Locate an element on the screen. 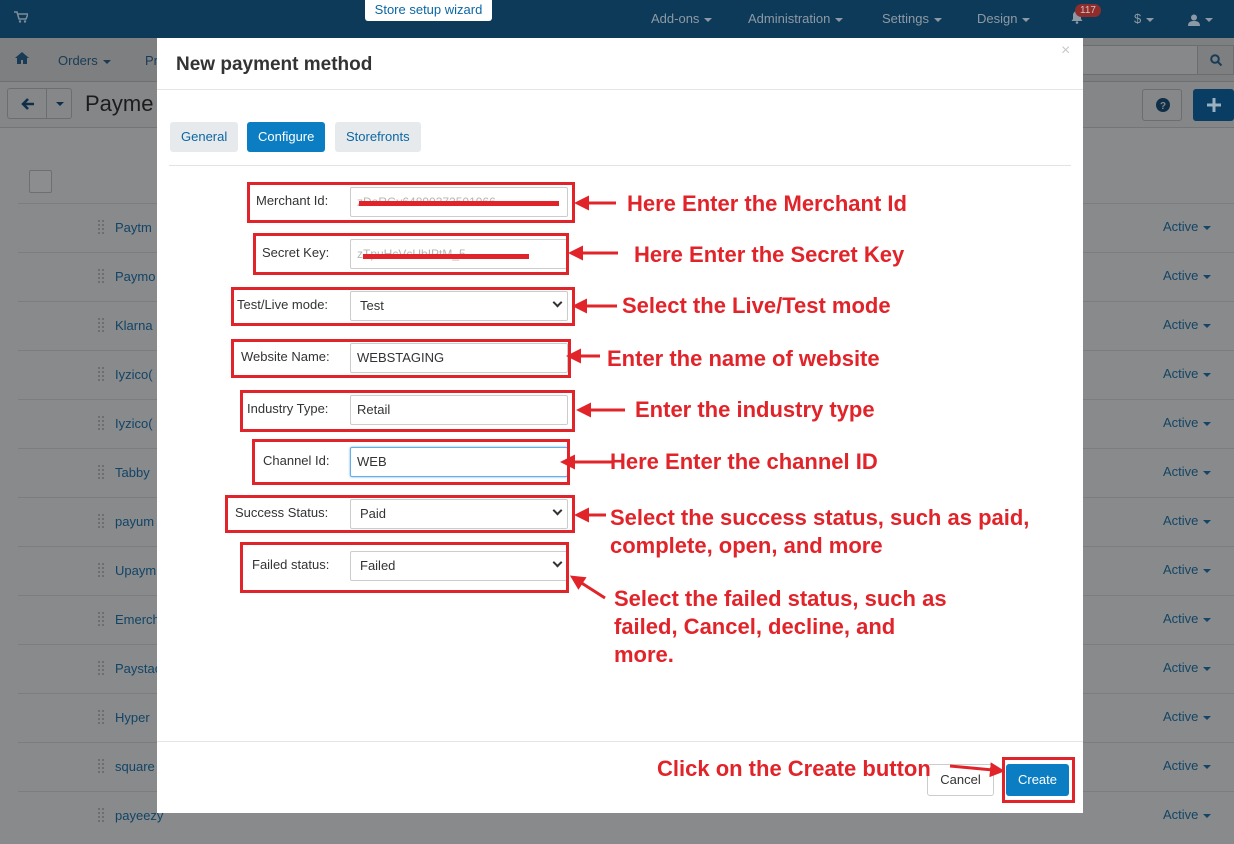  annotation-create: Click on the Create button is located at coordinates (794, 768).